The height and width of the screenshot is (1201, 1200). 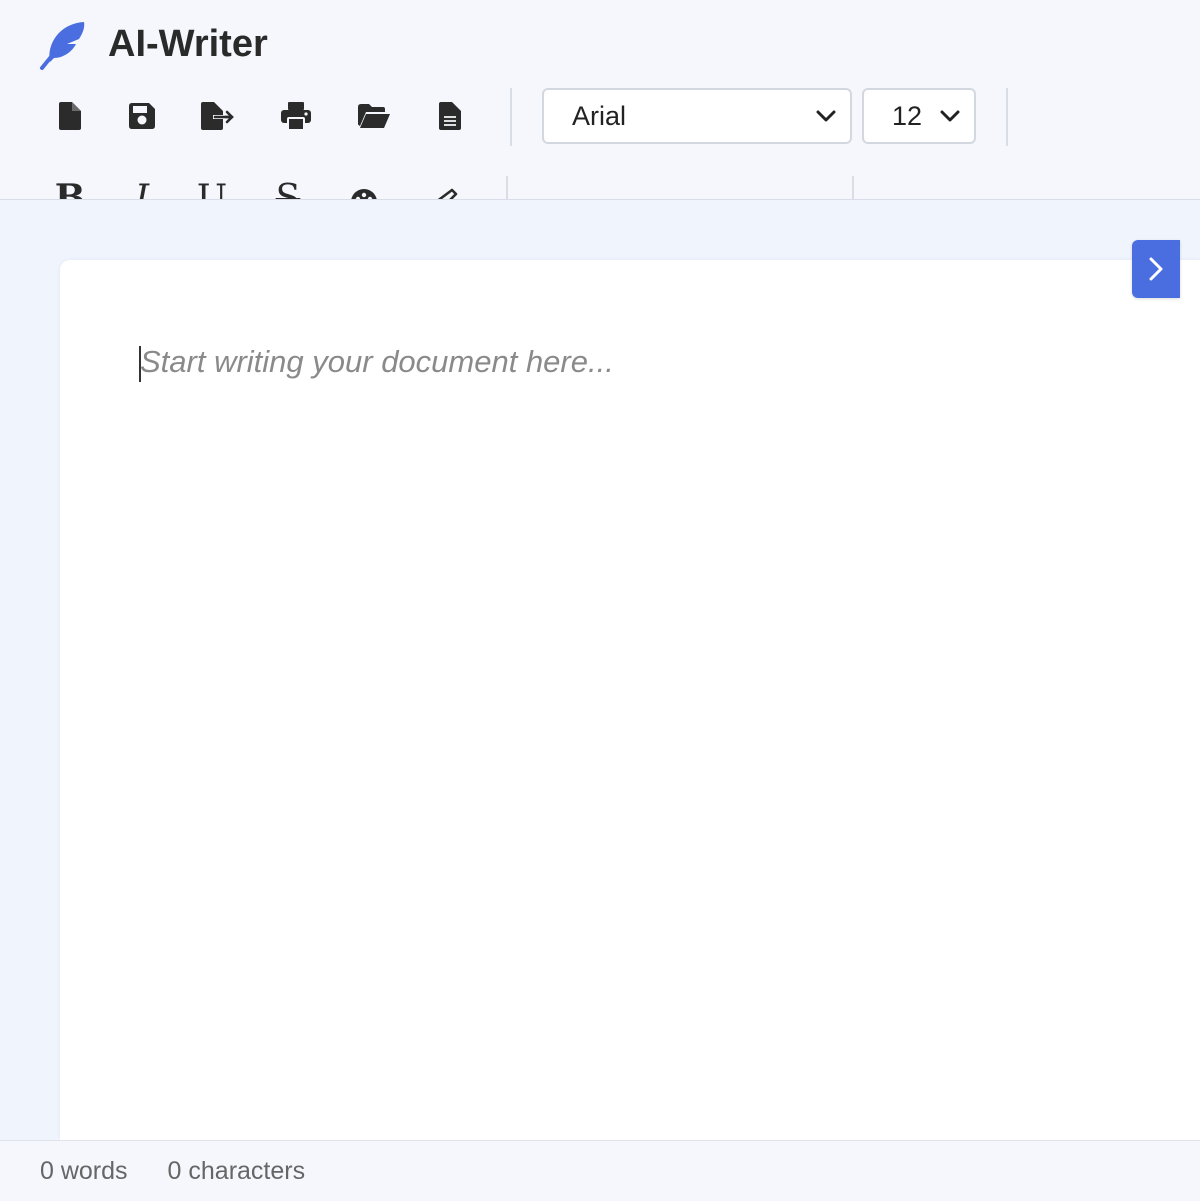 I want to click on save-icon, so click(x=142, y=116).